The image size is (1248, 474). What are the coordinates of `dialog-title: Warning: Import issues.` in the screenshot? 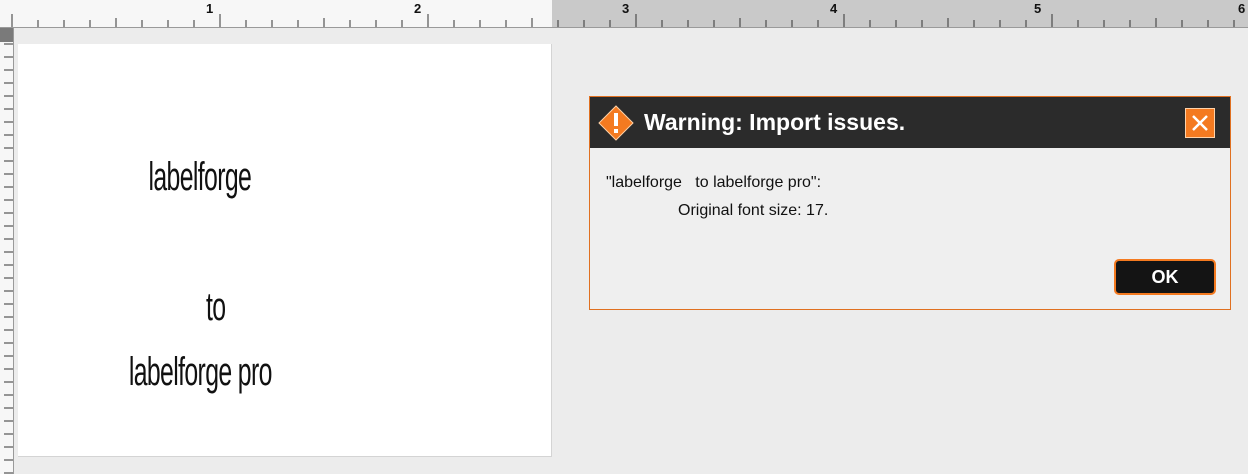 It's located at (775, 122).